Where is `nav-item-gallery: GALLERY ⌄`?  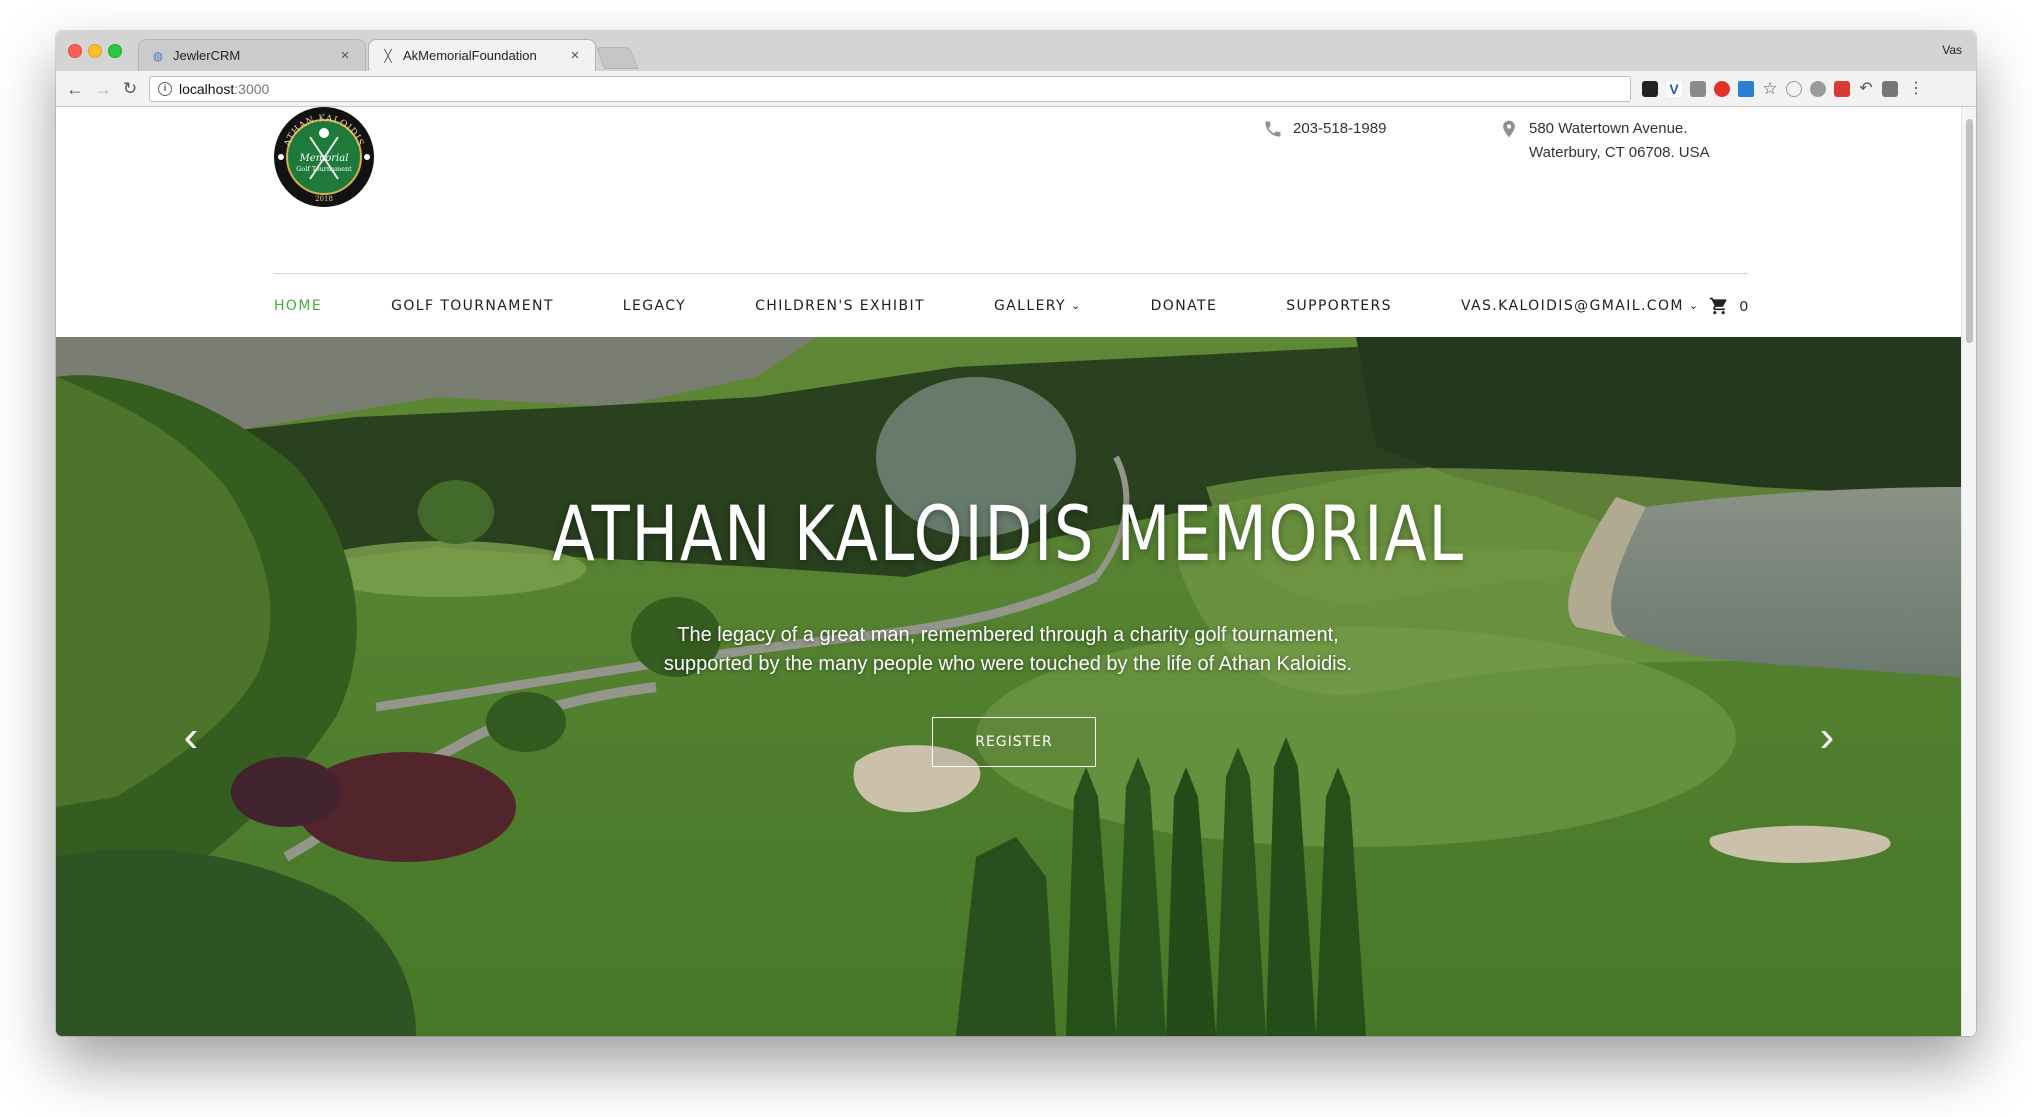
nav-item-gallery: GALLERY ⌄ is located at coordinates (1038, 306).